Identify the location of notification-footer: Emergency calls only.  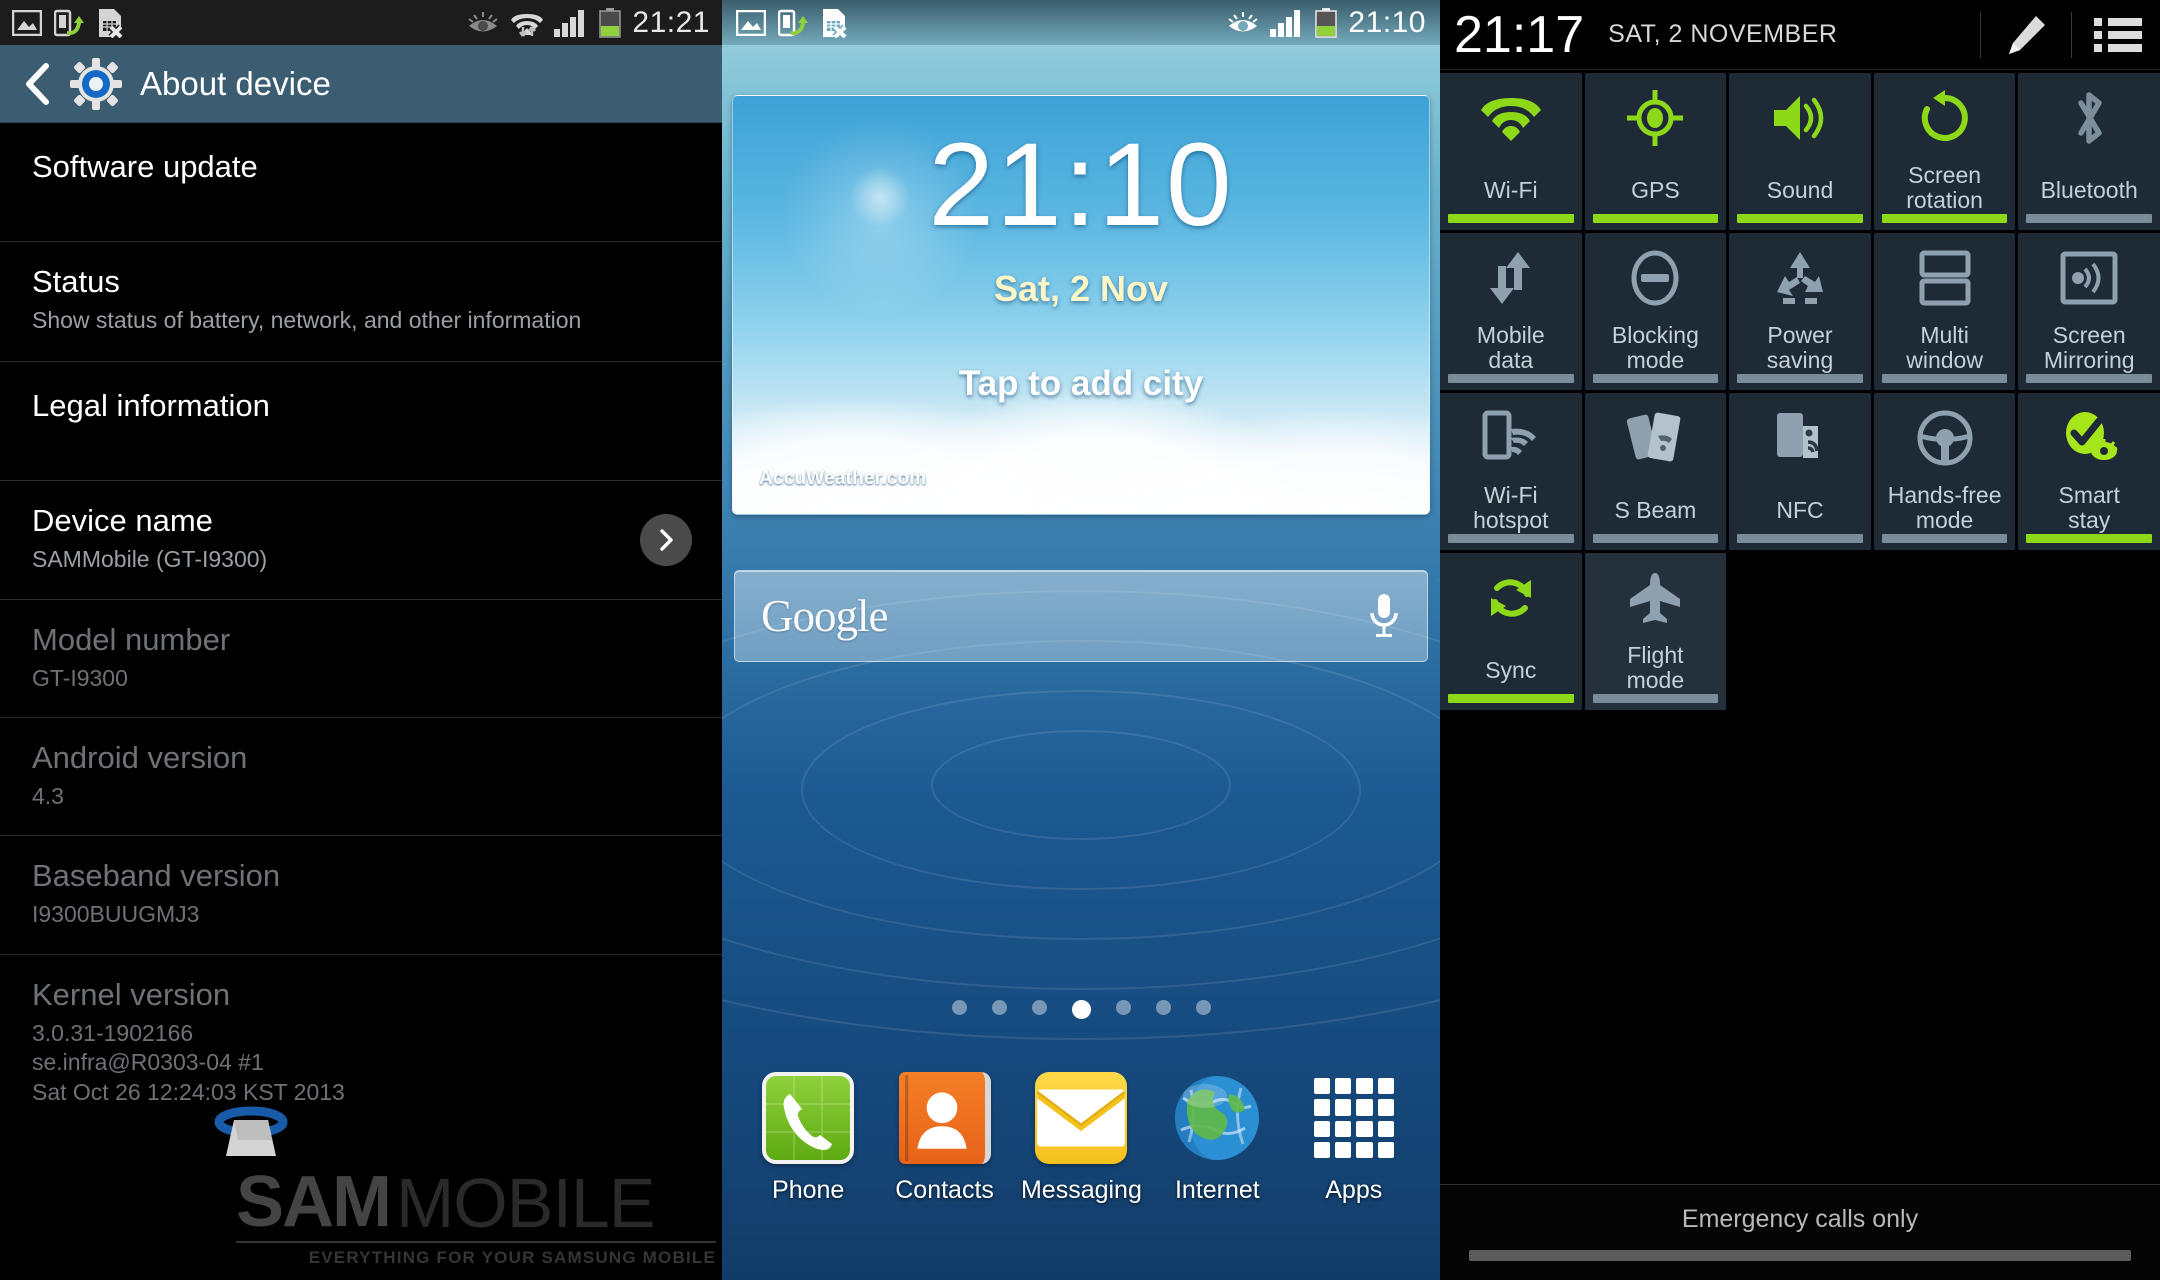
(1800, 1232).